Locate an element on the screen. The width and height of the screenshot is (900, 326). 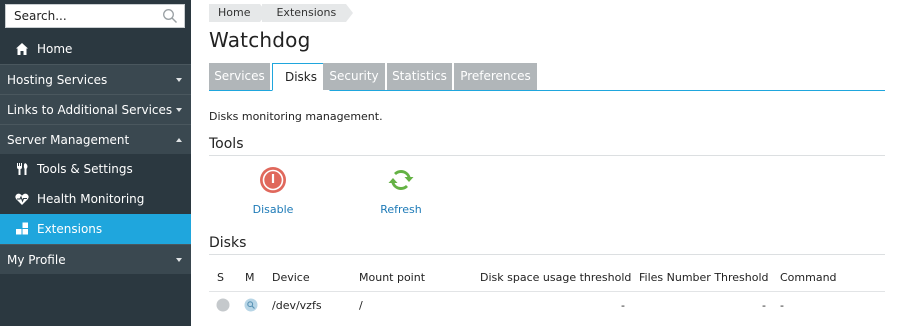
sidebar-item-health-monitoring: Health Monitoring is located at coordinates (95, 199).